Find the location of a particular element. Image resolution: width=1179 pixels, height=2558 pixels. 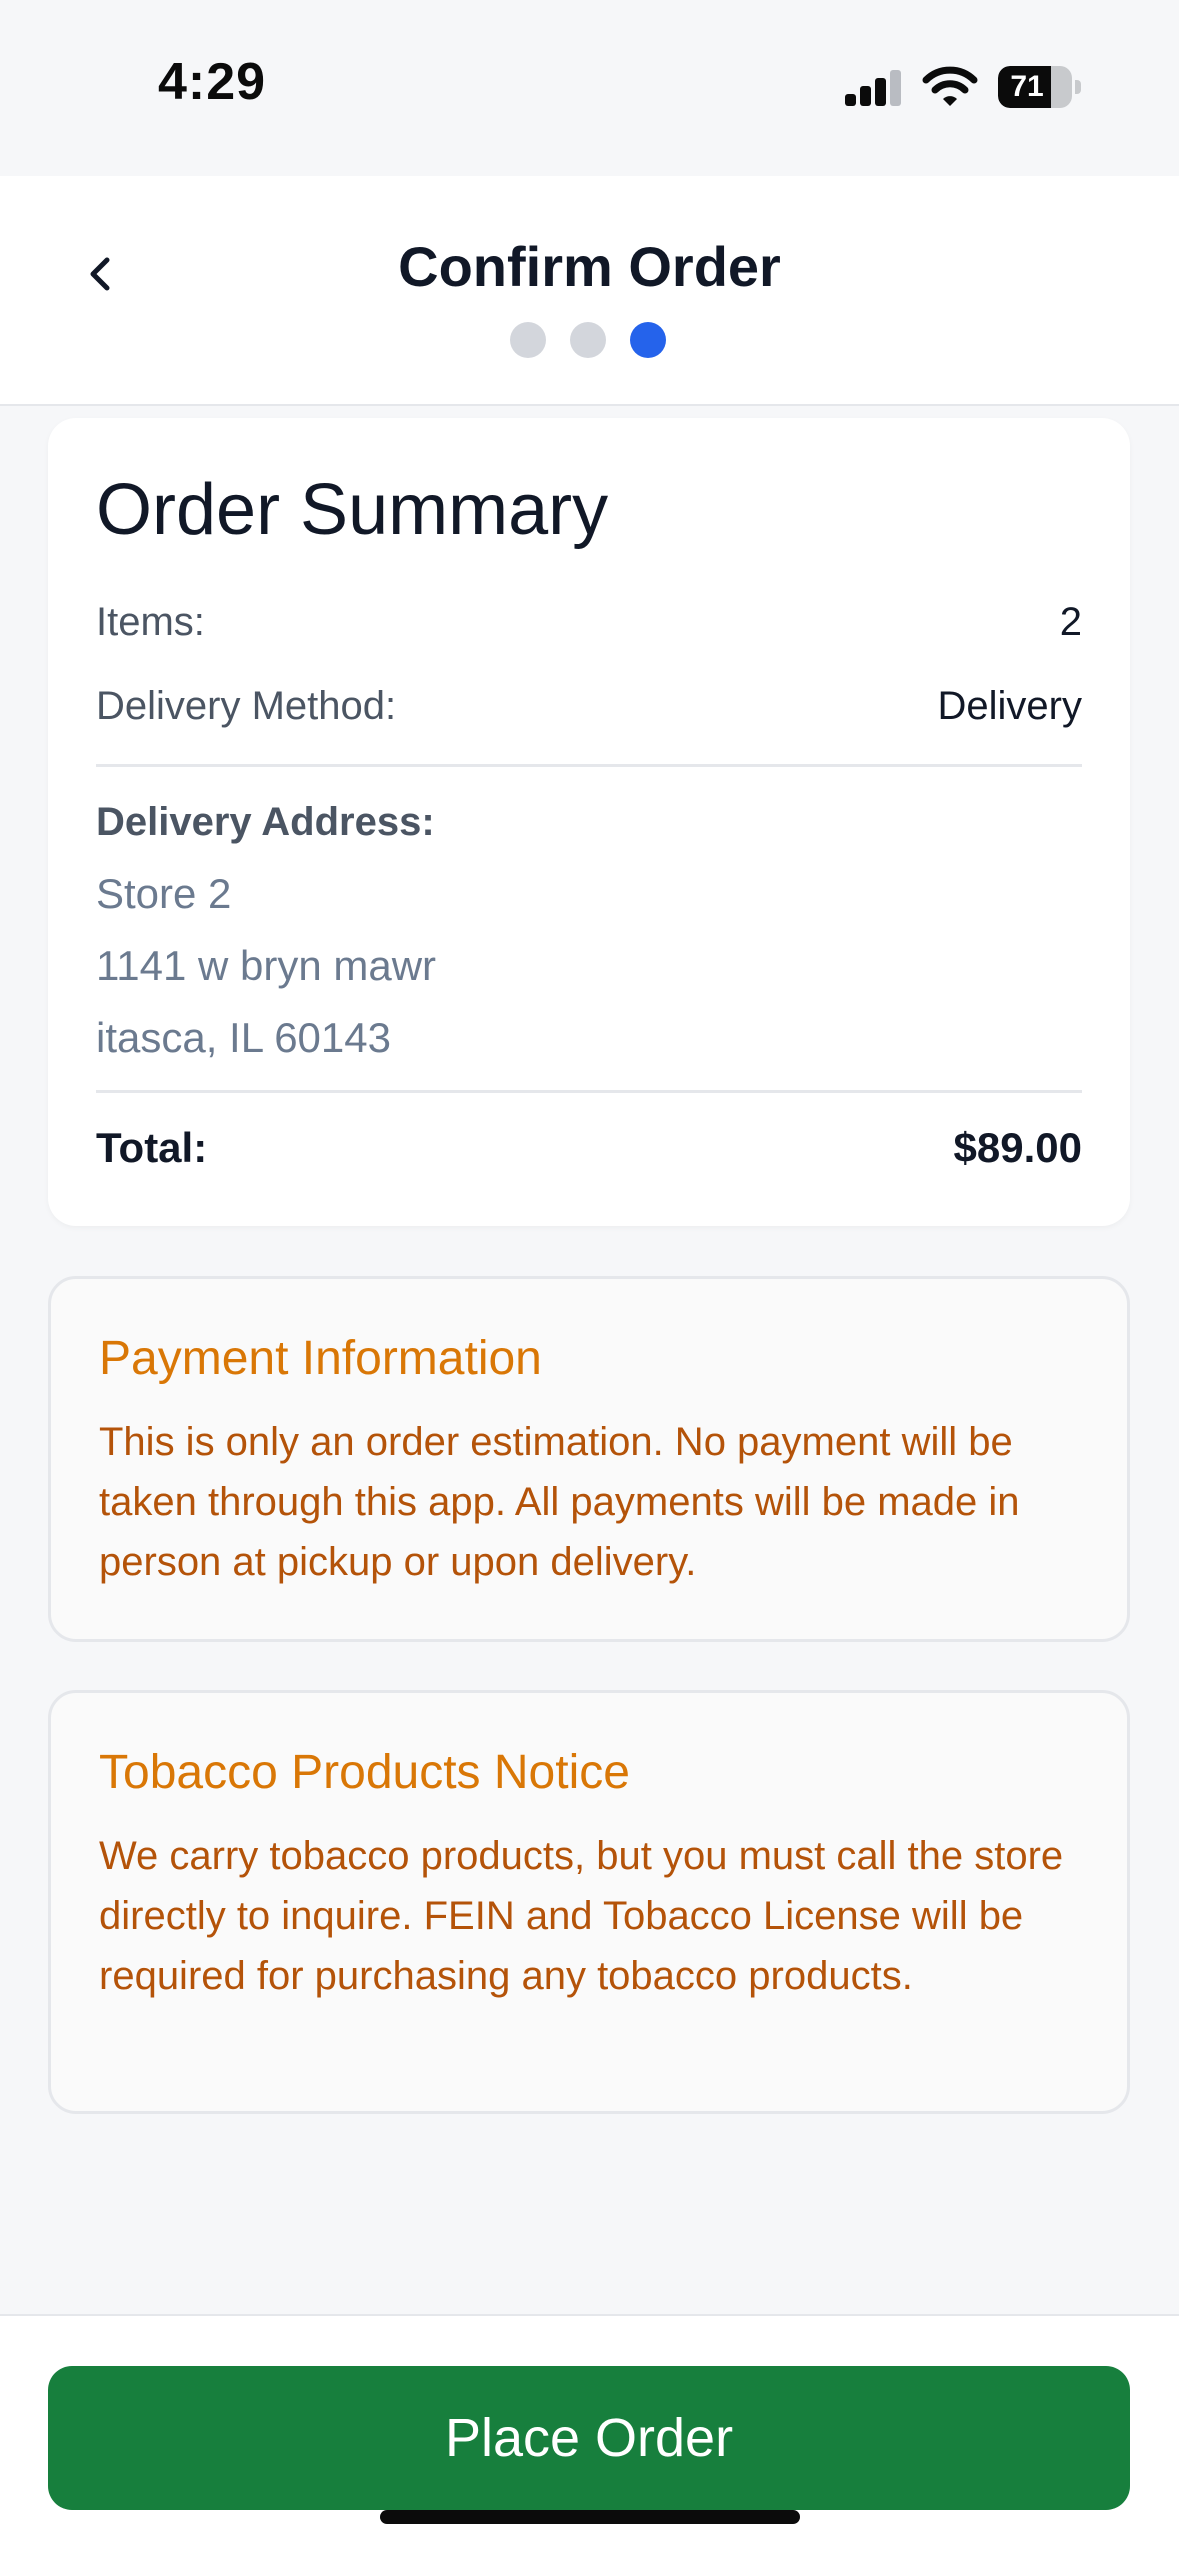

tobacco-notice-title: Tobacco Products Notice is located at coordinates (364, 1772).